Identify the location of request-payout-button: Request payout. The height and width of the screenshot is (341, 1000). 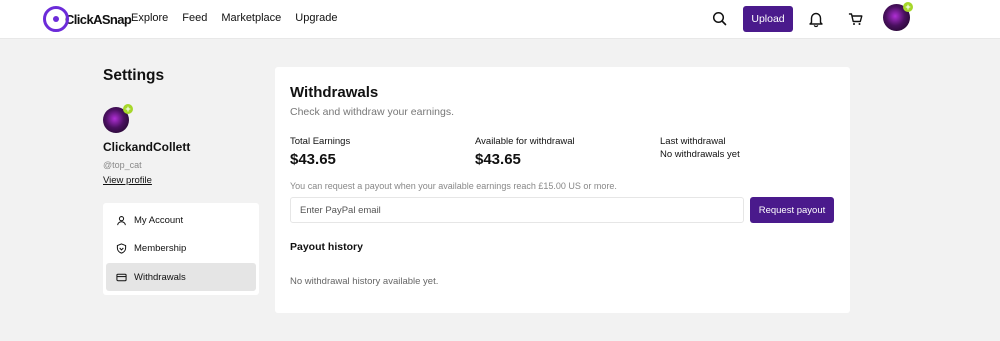
(792, 210).